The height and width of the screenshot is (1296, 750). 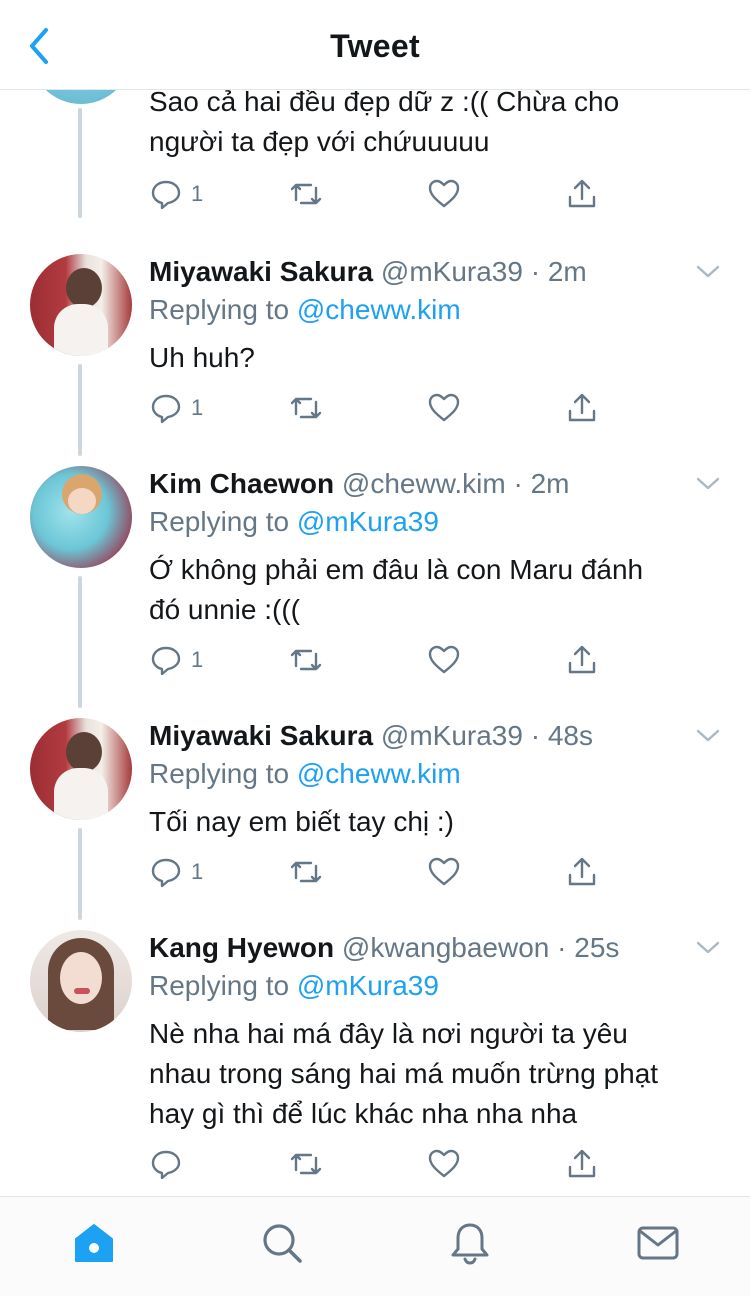 I want to click on tweet-text-line: Tối nay em biết tay chị :), so click(x=302, y=821).